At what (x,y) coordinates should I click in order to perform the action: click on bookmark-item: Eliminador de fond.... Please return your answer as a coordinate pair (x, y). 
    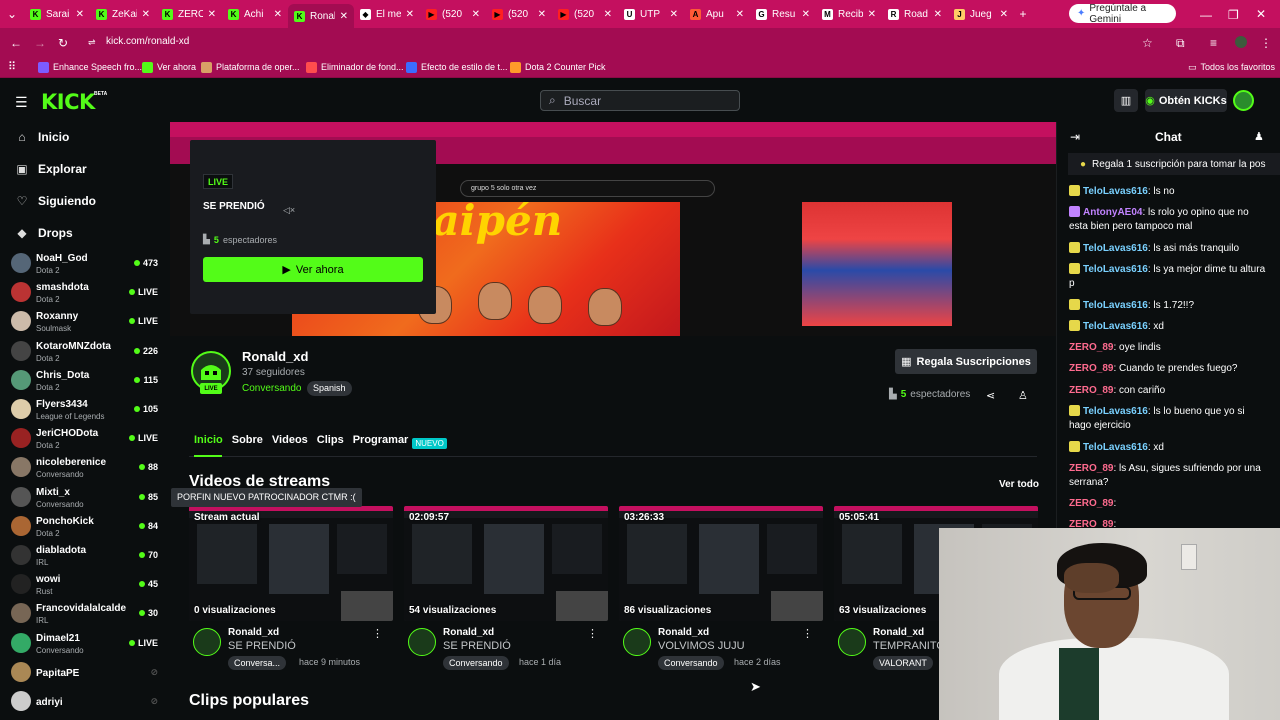
    Looking at the image, I should click on (355, 67).